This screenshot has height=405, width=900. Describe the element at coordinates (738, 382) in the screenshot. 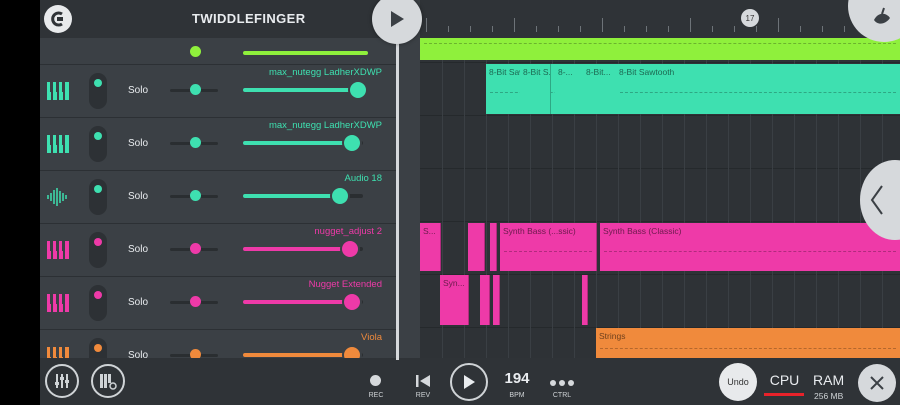

I see `undo-button: Undo` at that location.